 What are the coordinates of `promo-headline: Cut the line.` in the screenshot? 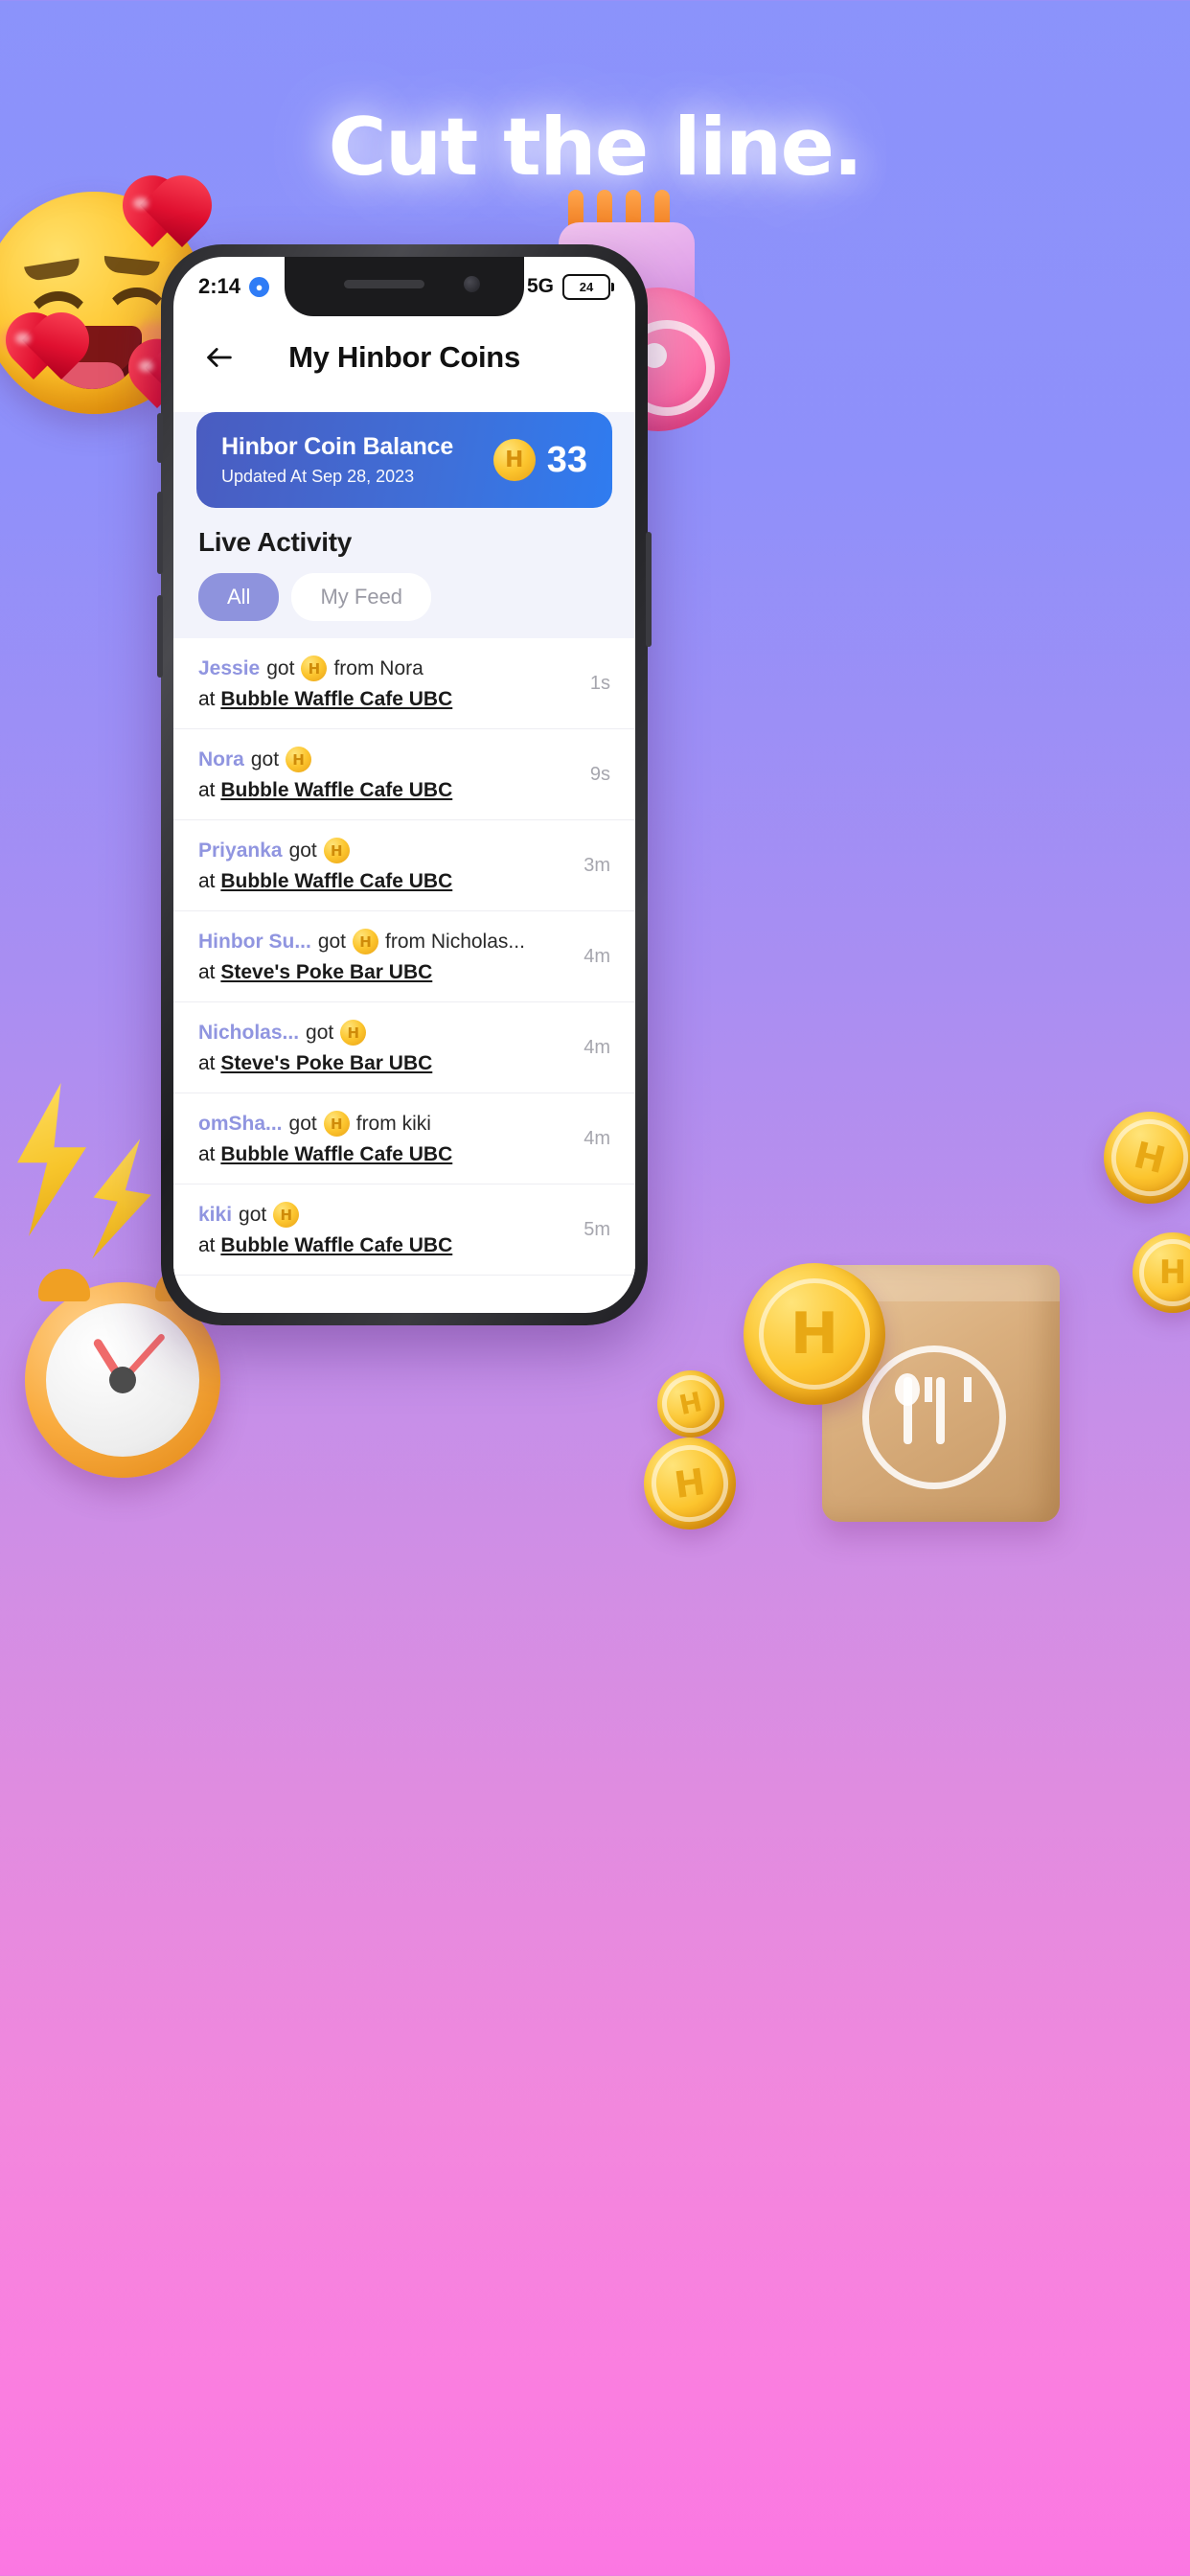 It's located at (595, 147).